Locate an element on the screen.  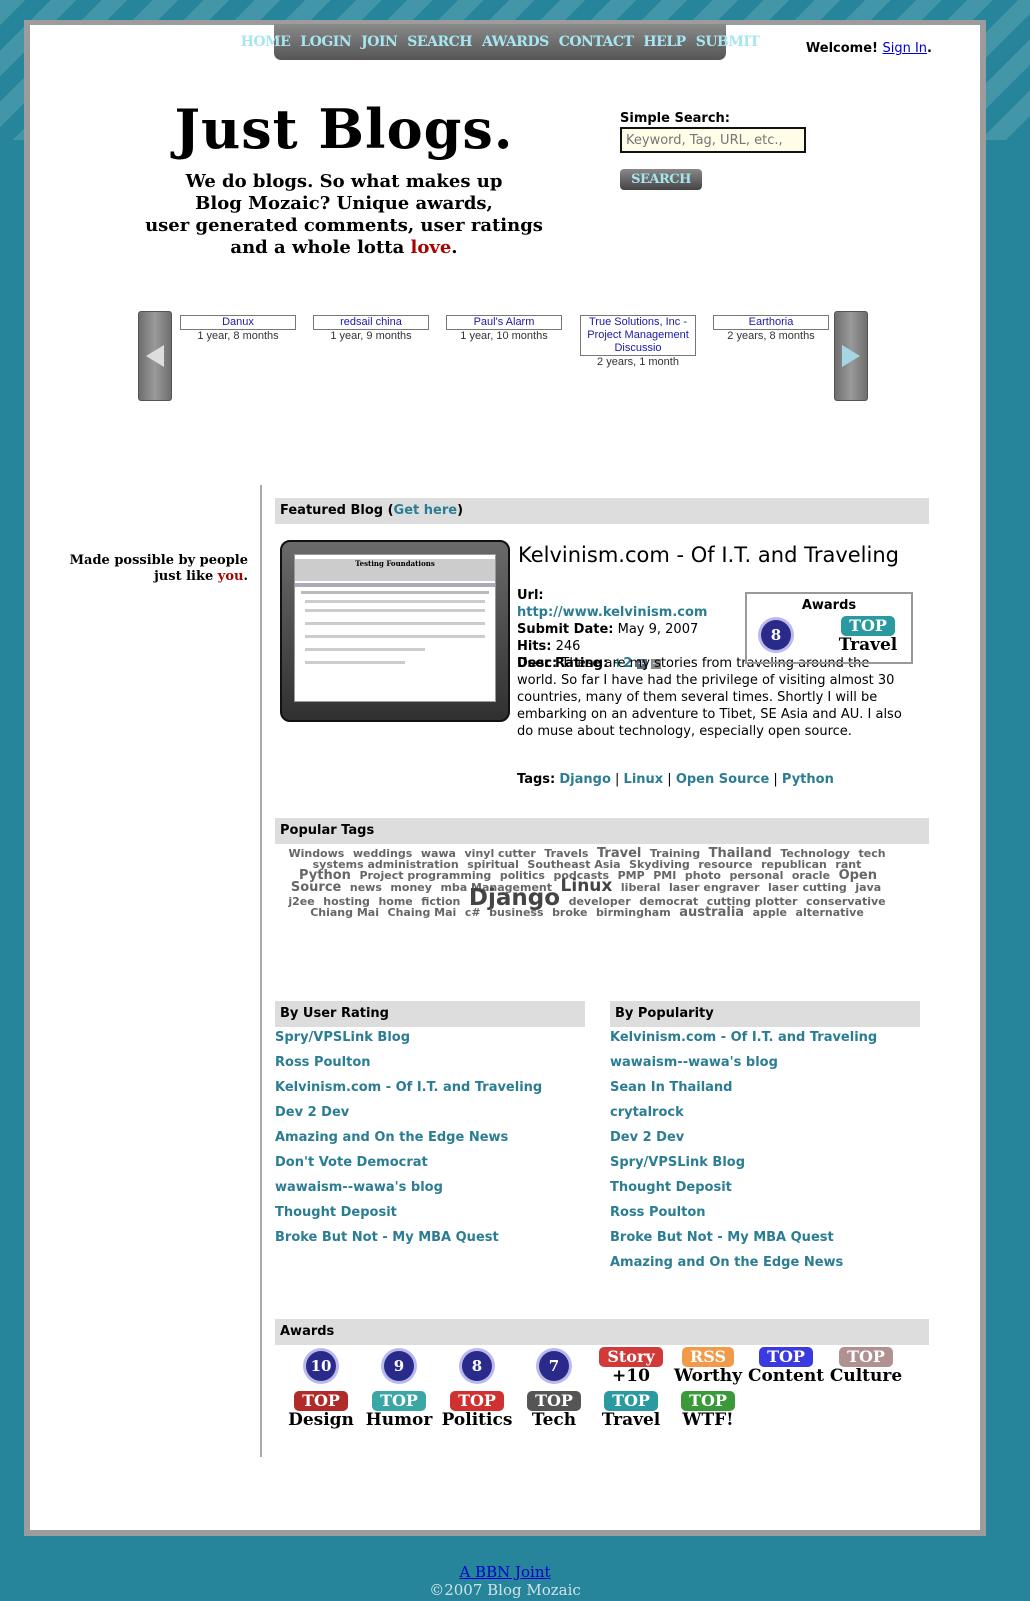
tag-cloud-item: news is located at coordinates (366, 887).